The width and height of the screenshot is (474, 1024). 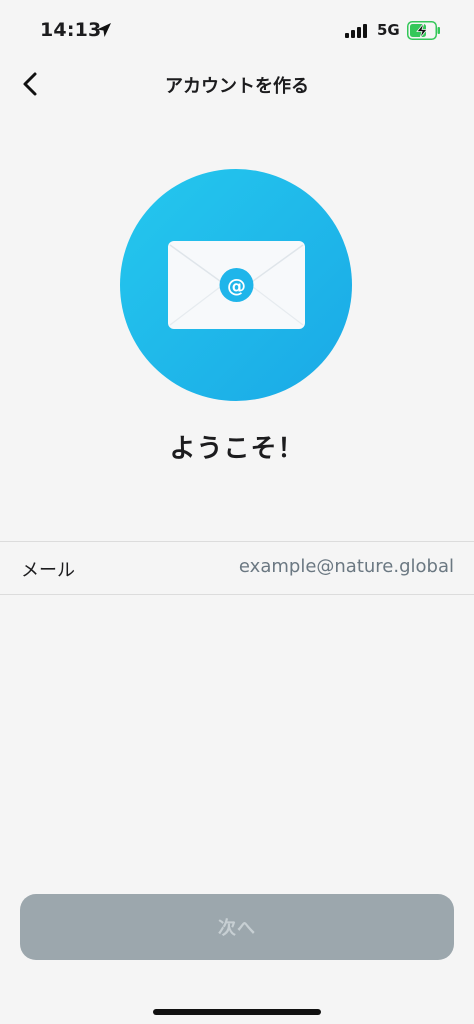 I want to click on next-button: 次へ, so click(x=237, y=927).